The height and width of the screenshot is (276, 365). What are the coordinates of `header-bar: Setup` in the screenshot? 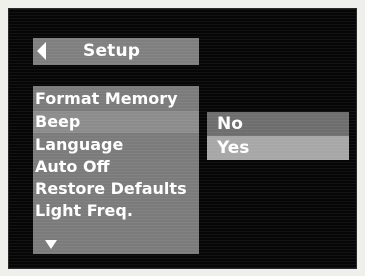 It's located at (116, 51).